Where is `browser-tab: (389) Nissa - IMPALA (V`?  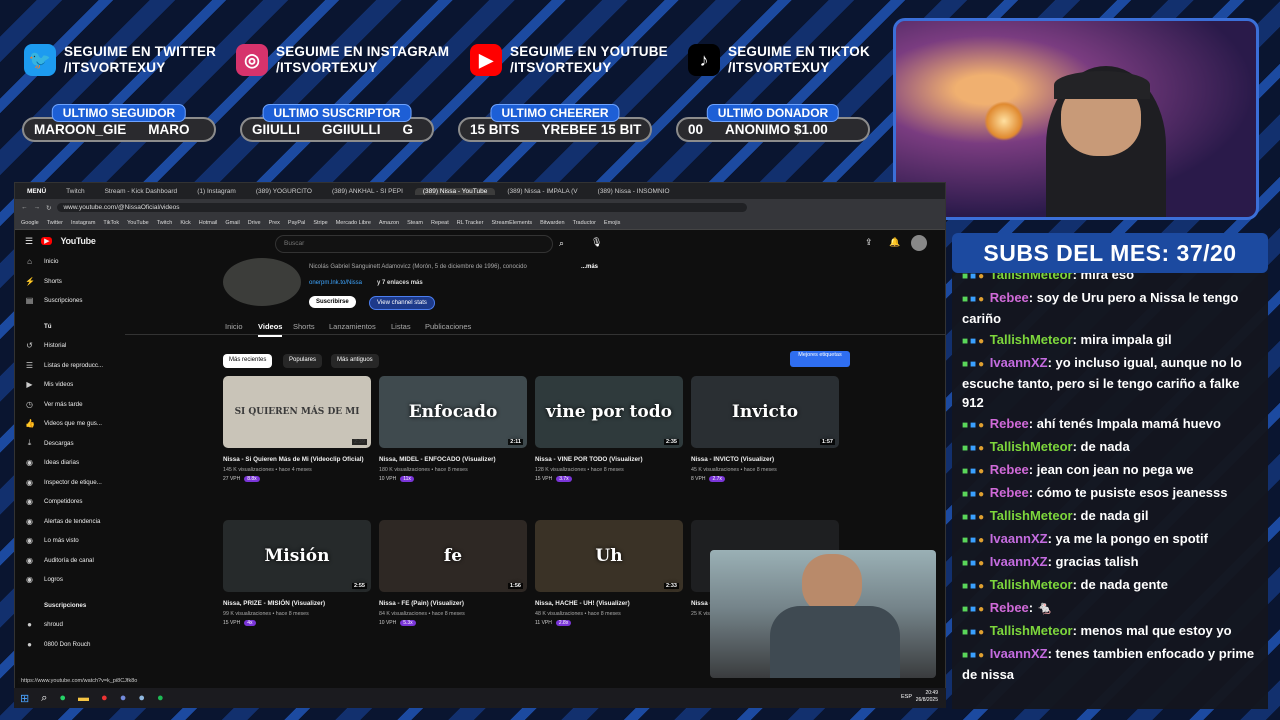 browser-tab: (389) Nissa - IMPALA (V is located at coordinates (542, 191).